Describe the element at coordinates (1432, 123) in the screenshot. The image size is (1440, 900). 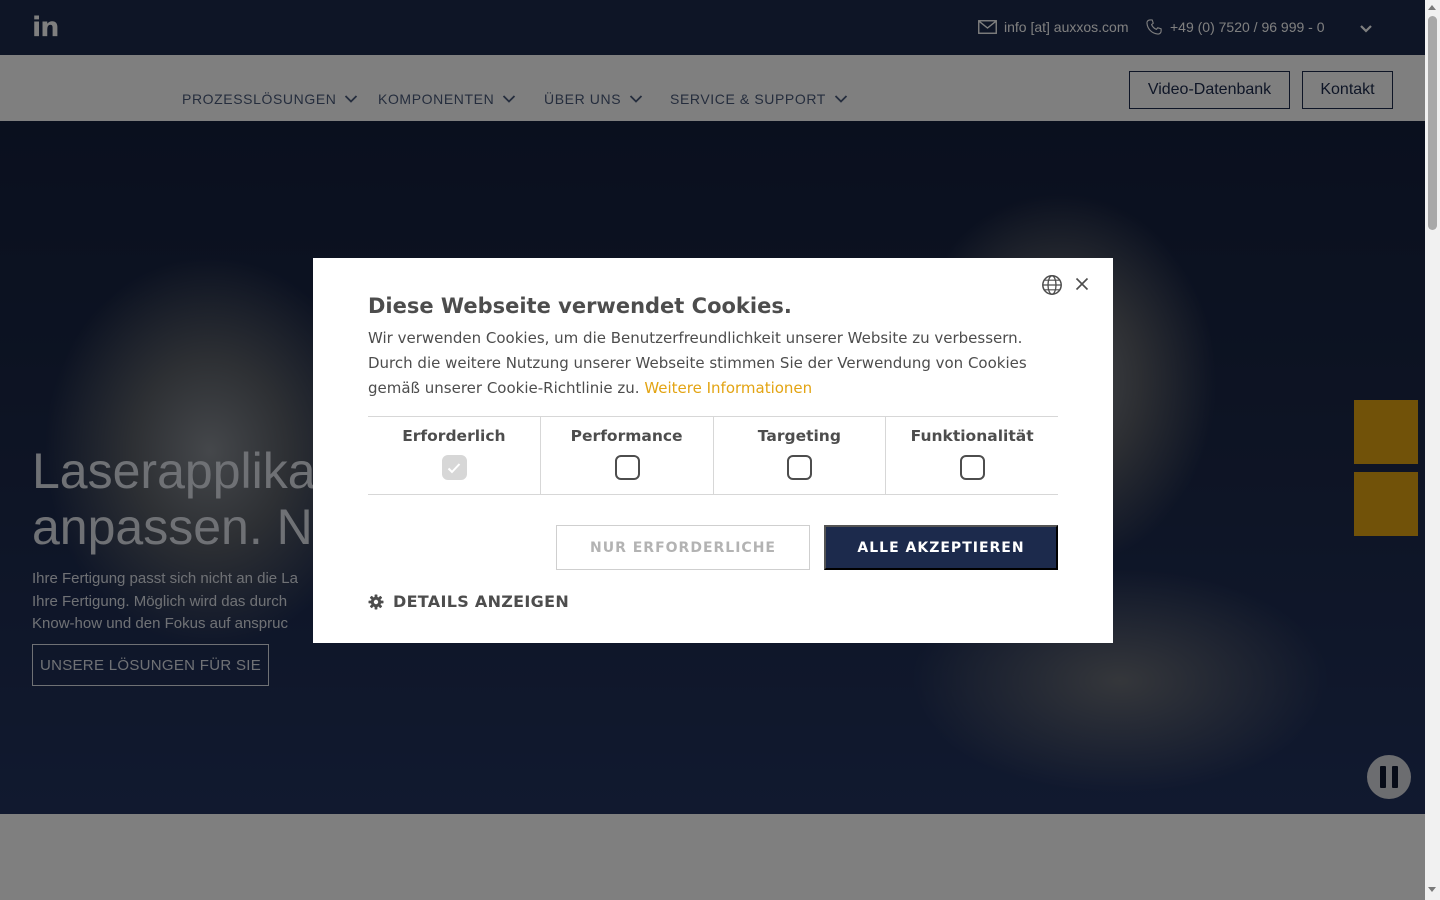
I see `scrollbar-thumb` at that location.